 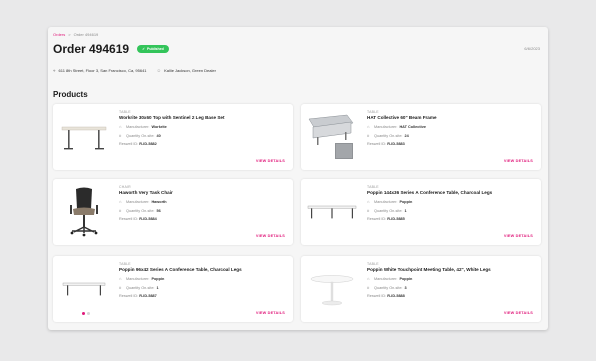 I want to click on quantity-row: # Quantity On-site: 1, so click(x=451, y=210).